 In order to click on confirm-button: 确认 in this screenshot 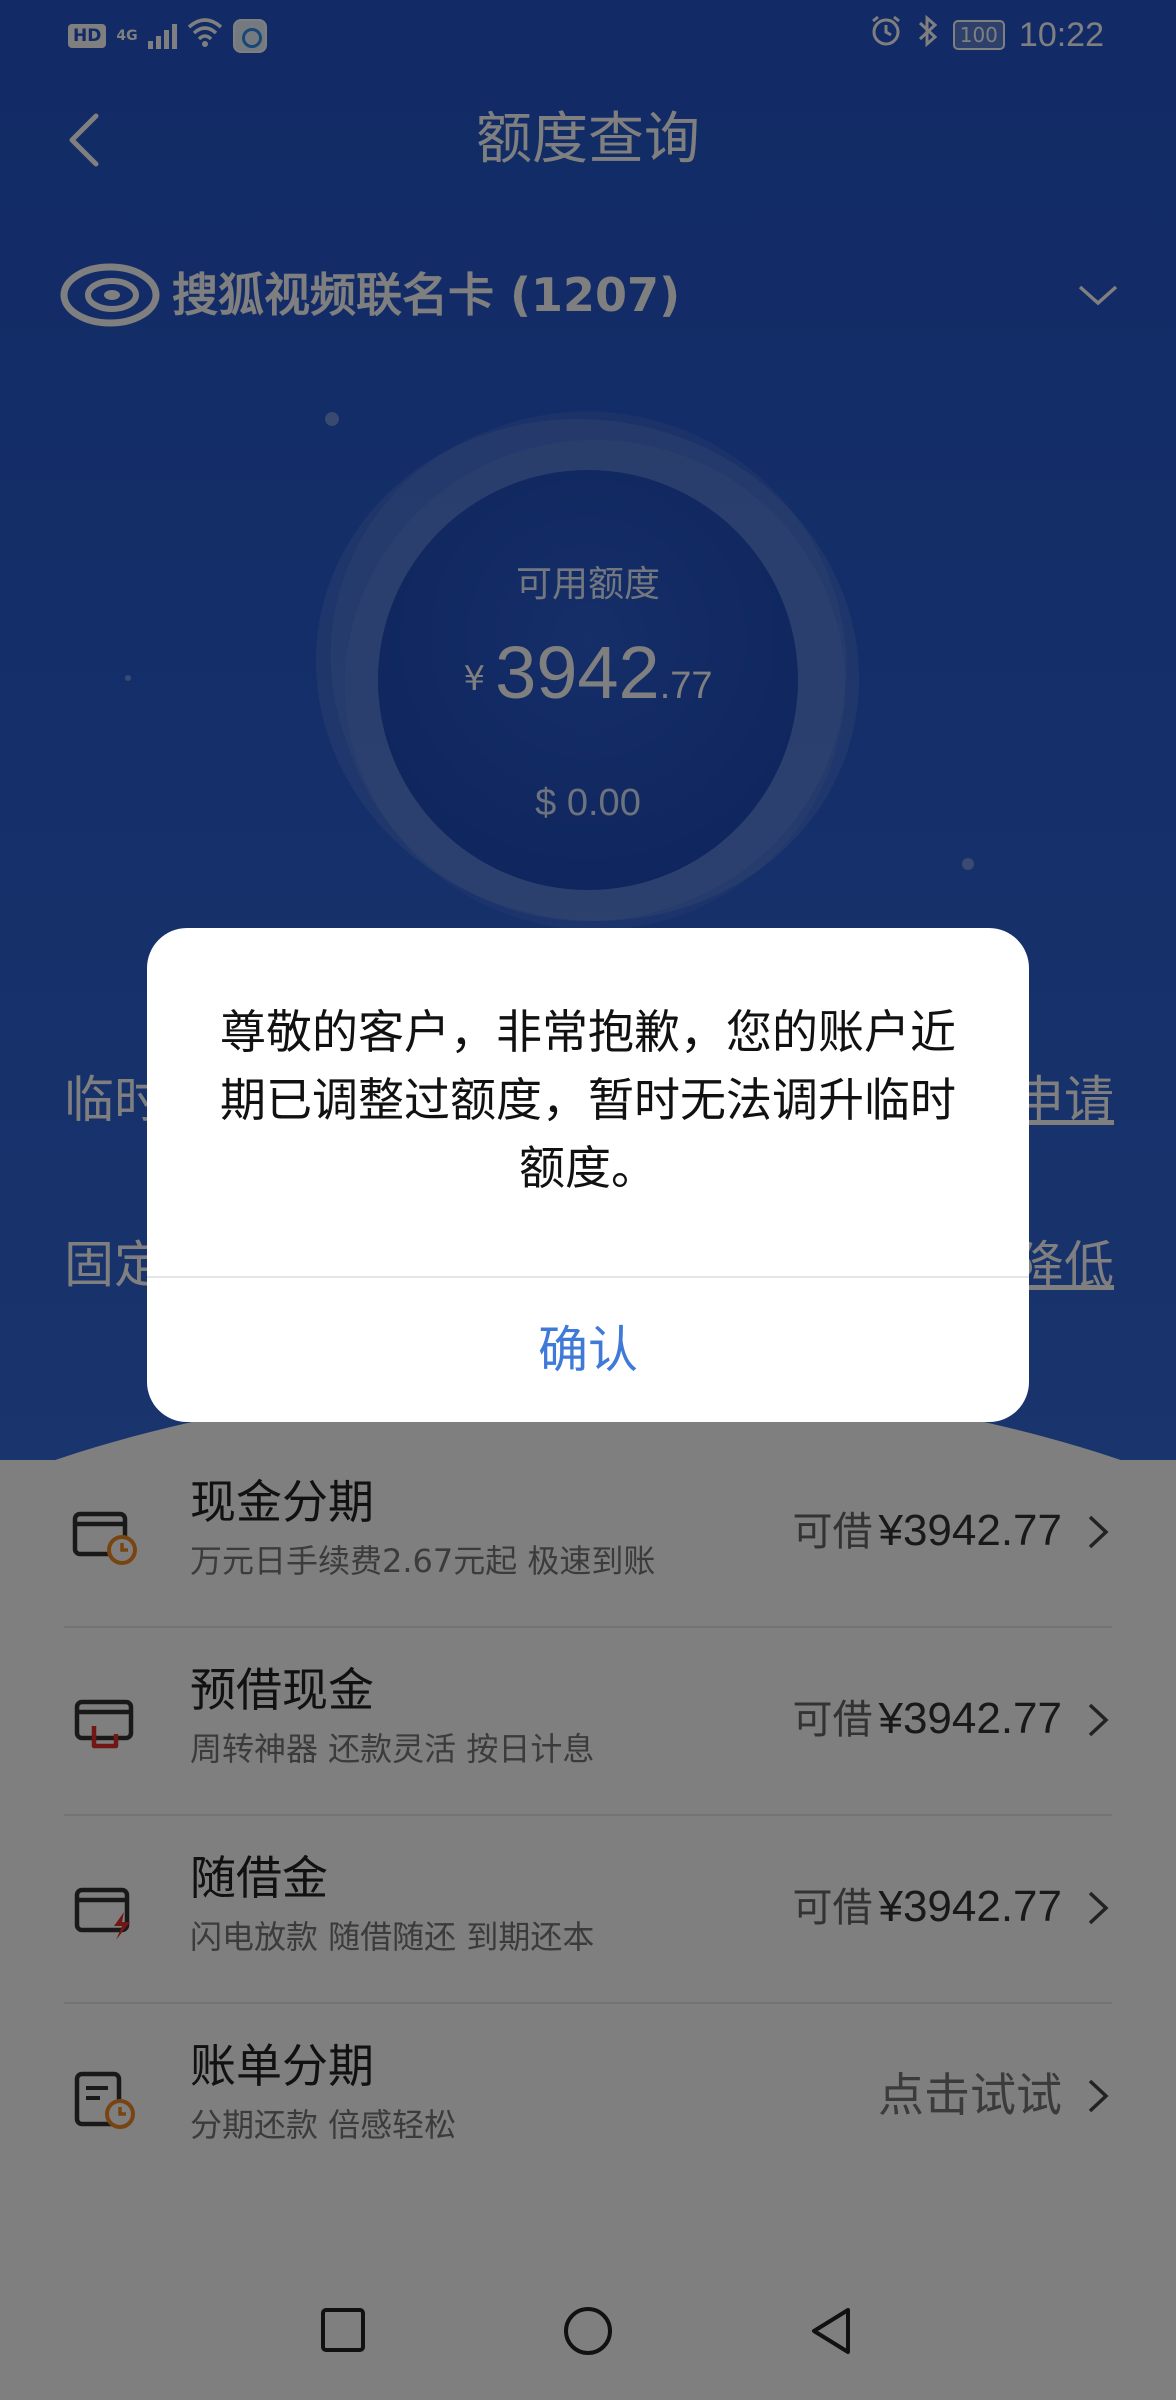, I will do `click(588, 1350)`.